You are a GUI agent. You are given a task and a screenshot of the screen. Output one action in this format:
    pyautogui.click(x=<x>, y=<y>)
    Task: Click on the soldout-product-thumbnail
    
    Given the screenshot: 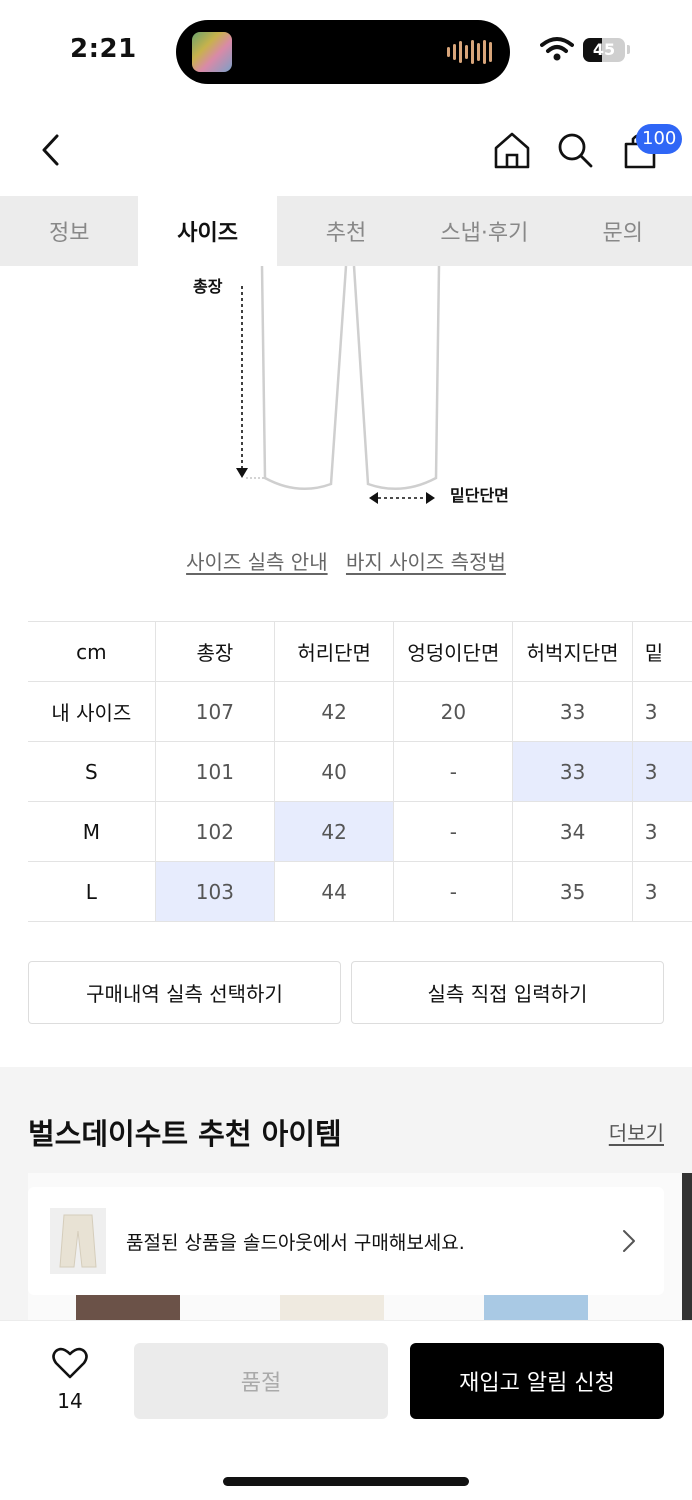 What is the action you would take?
    pyautogui.click(x=78, y=1241)
    